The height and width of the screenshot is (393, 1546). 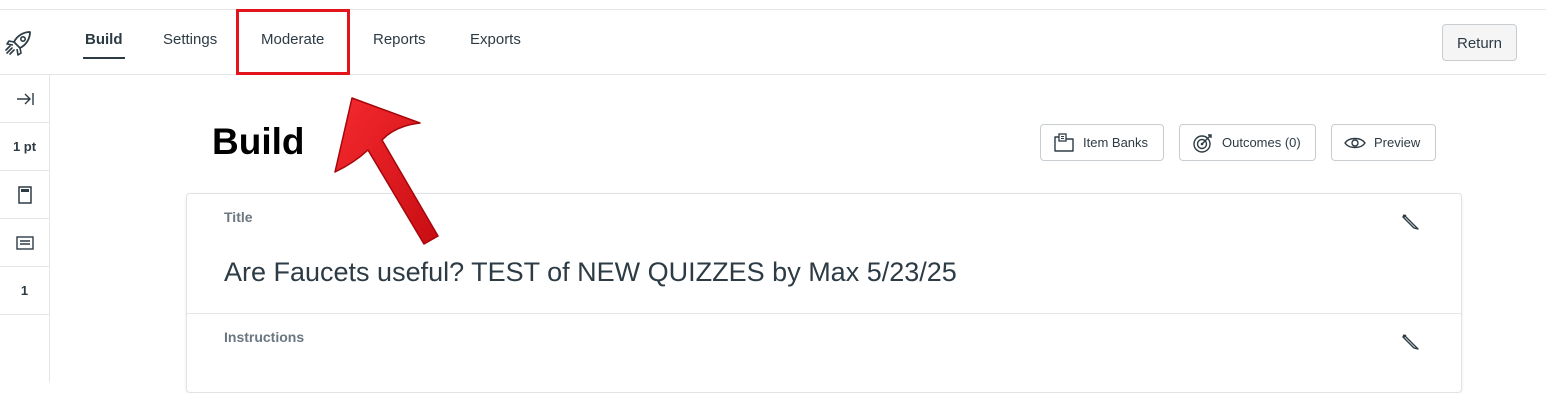 I want to click on outcomes-label: Outcomes (0), so click(x=1261, y=142).